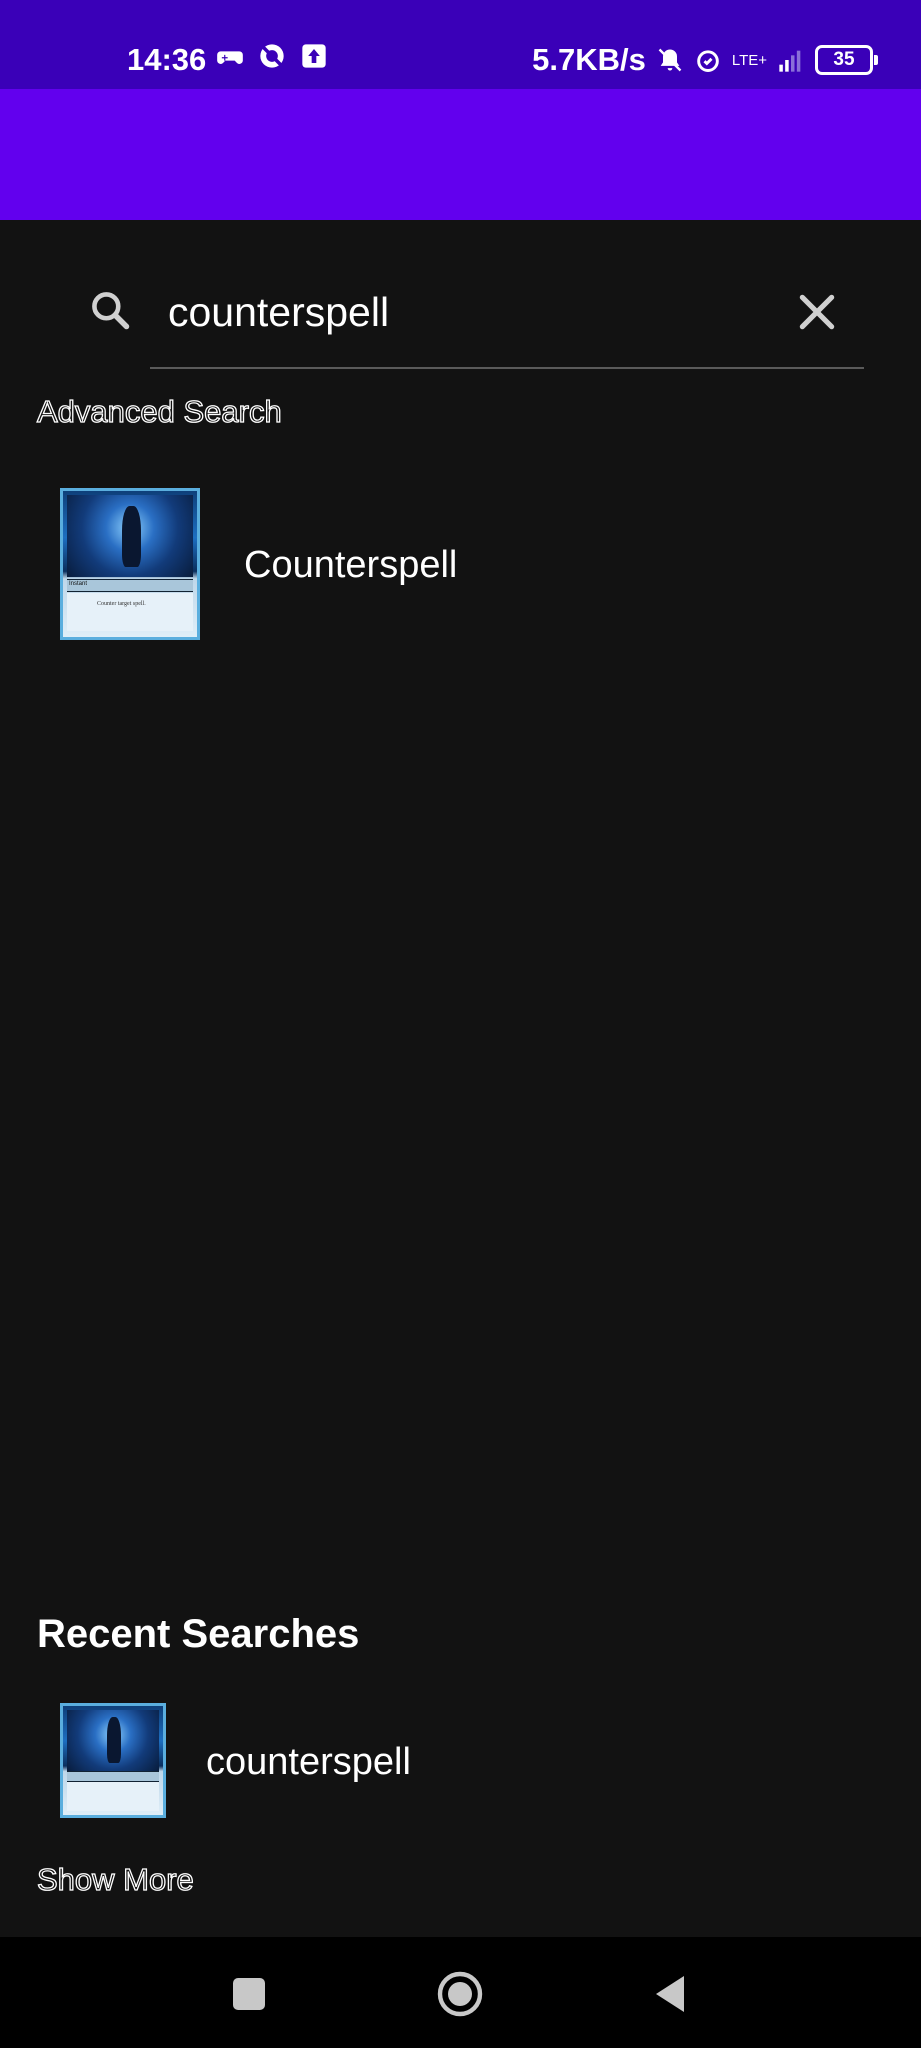  What do you see at coordinates (111, 311) in the screenshot?
I see `search-icon` at bounding box center [111, 311].